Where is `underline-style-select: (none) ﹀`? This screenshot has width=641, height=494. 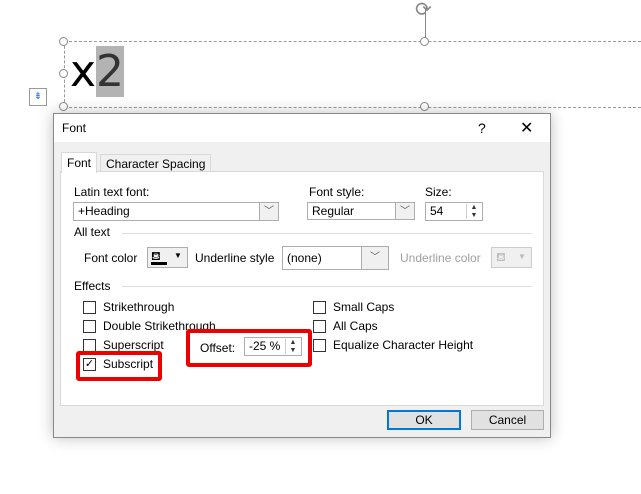
underline-style-select: (none) ﹀ is located at coordinates (335, 258).